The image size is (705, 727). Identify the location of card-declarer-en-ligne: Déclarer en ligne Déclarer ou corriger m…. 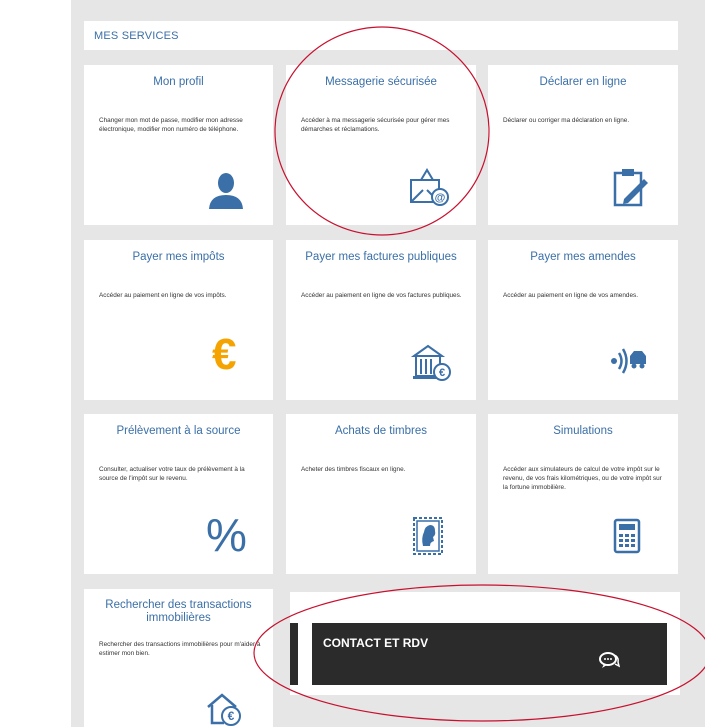
(583, 145).